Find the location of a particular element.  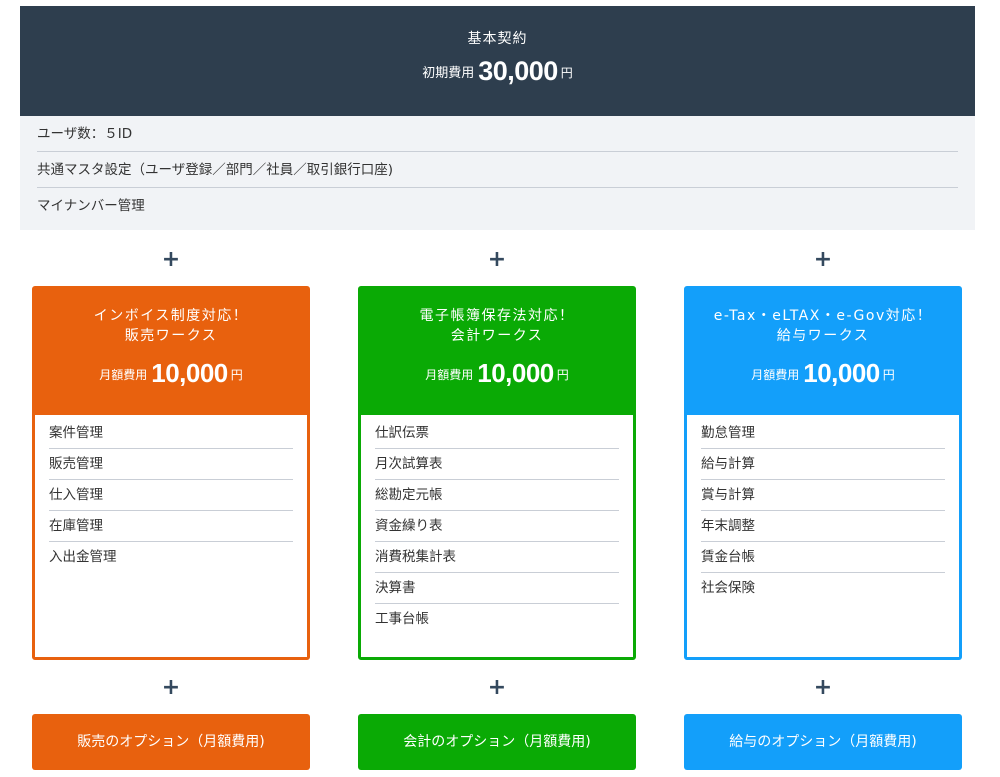

initial-fee-unit: 円 is located at coordinates (566, 73).